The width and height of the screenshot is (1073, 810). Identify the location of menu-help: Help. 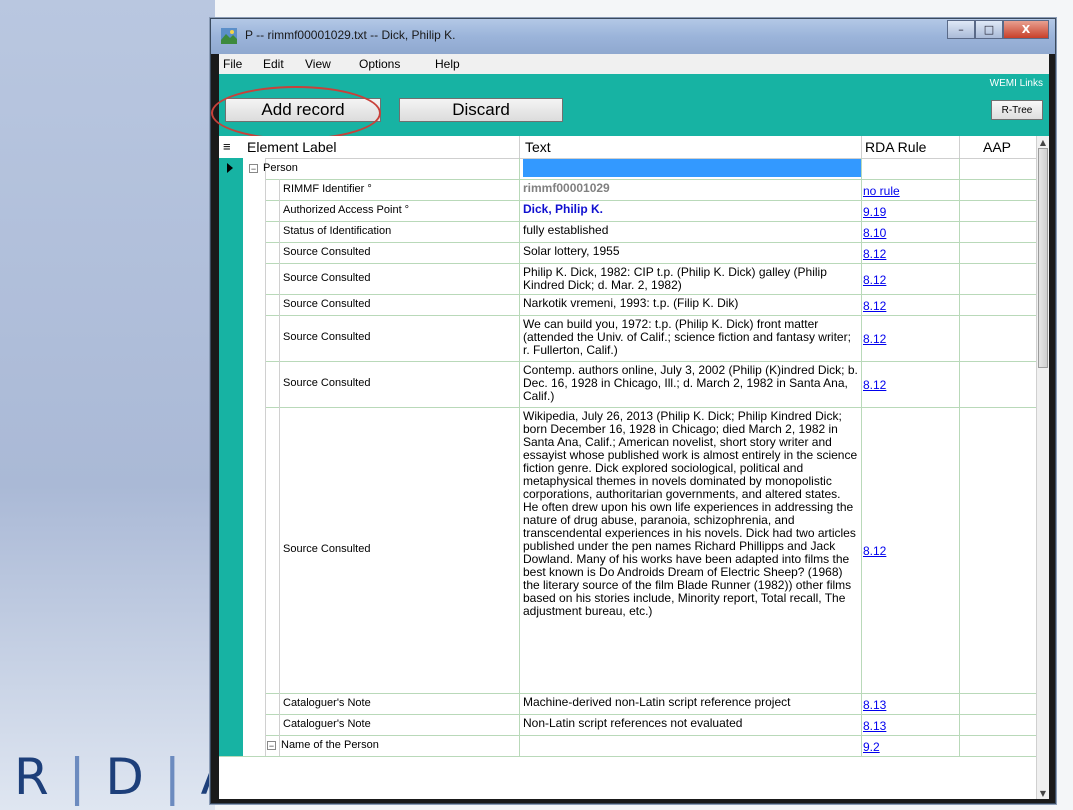
(447, 64).